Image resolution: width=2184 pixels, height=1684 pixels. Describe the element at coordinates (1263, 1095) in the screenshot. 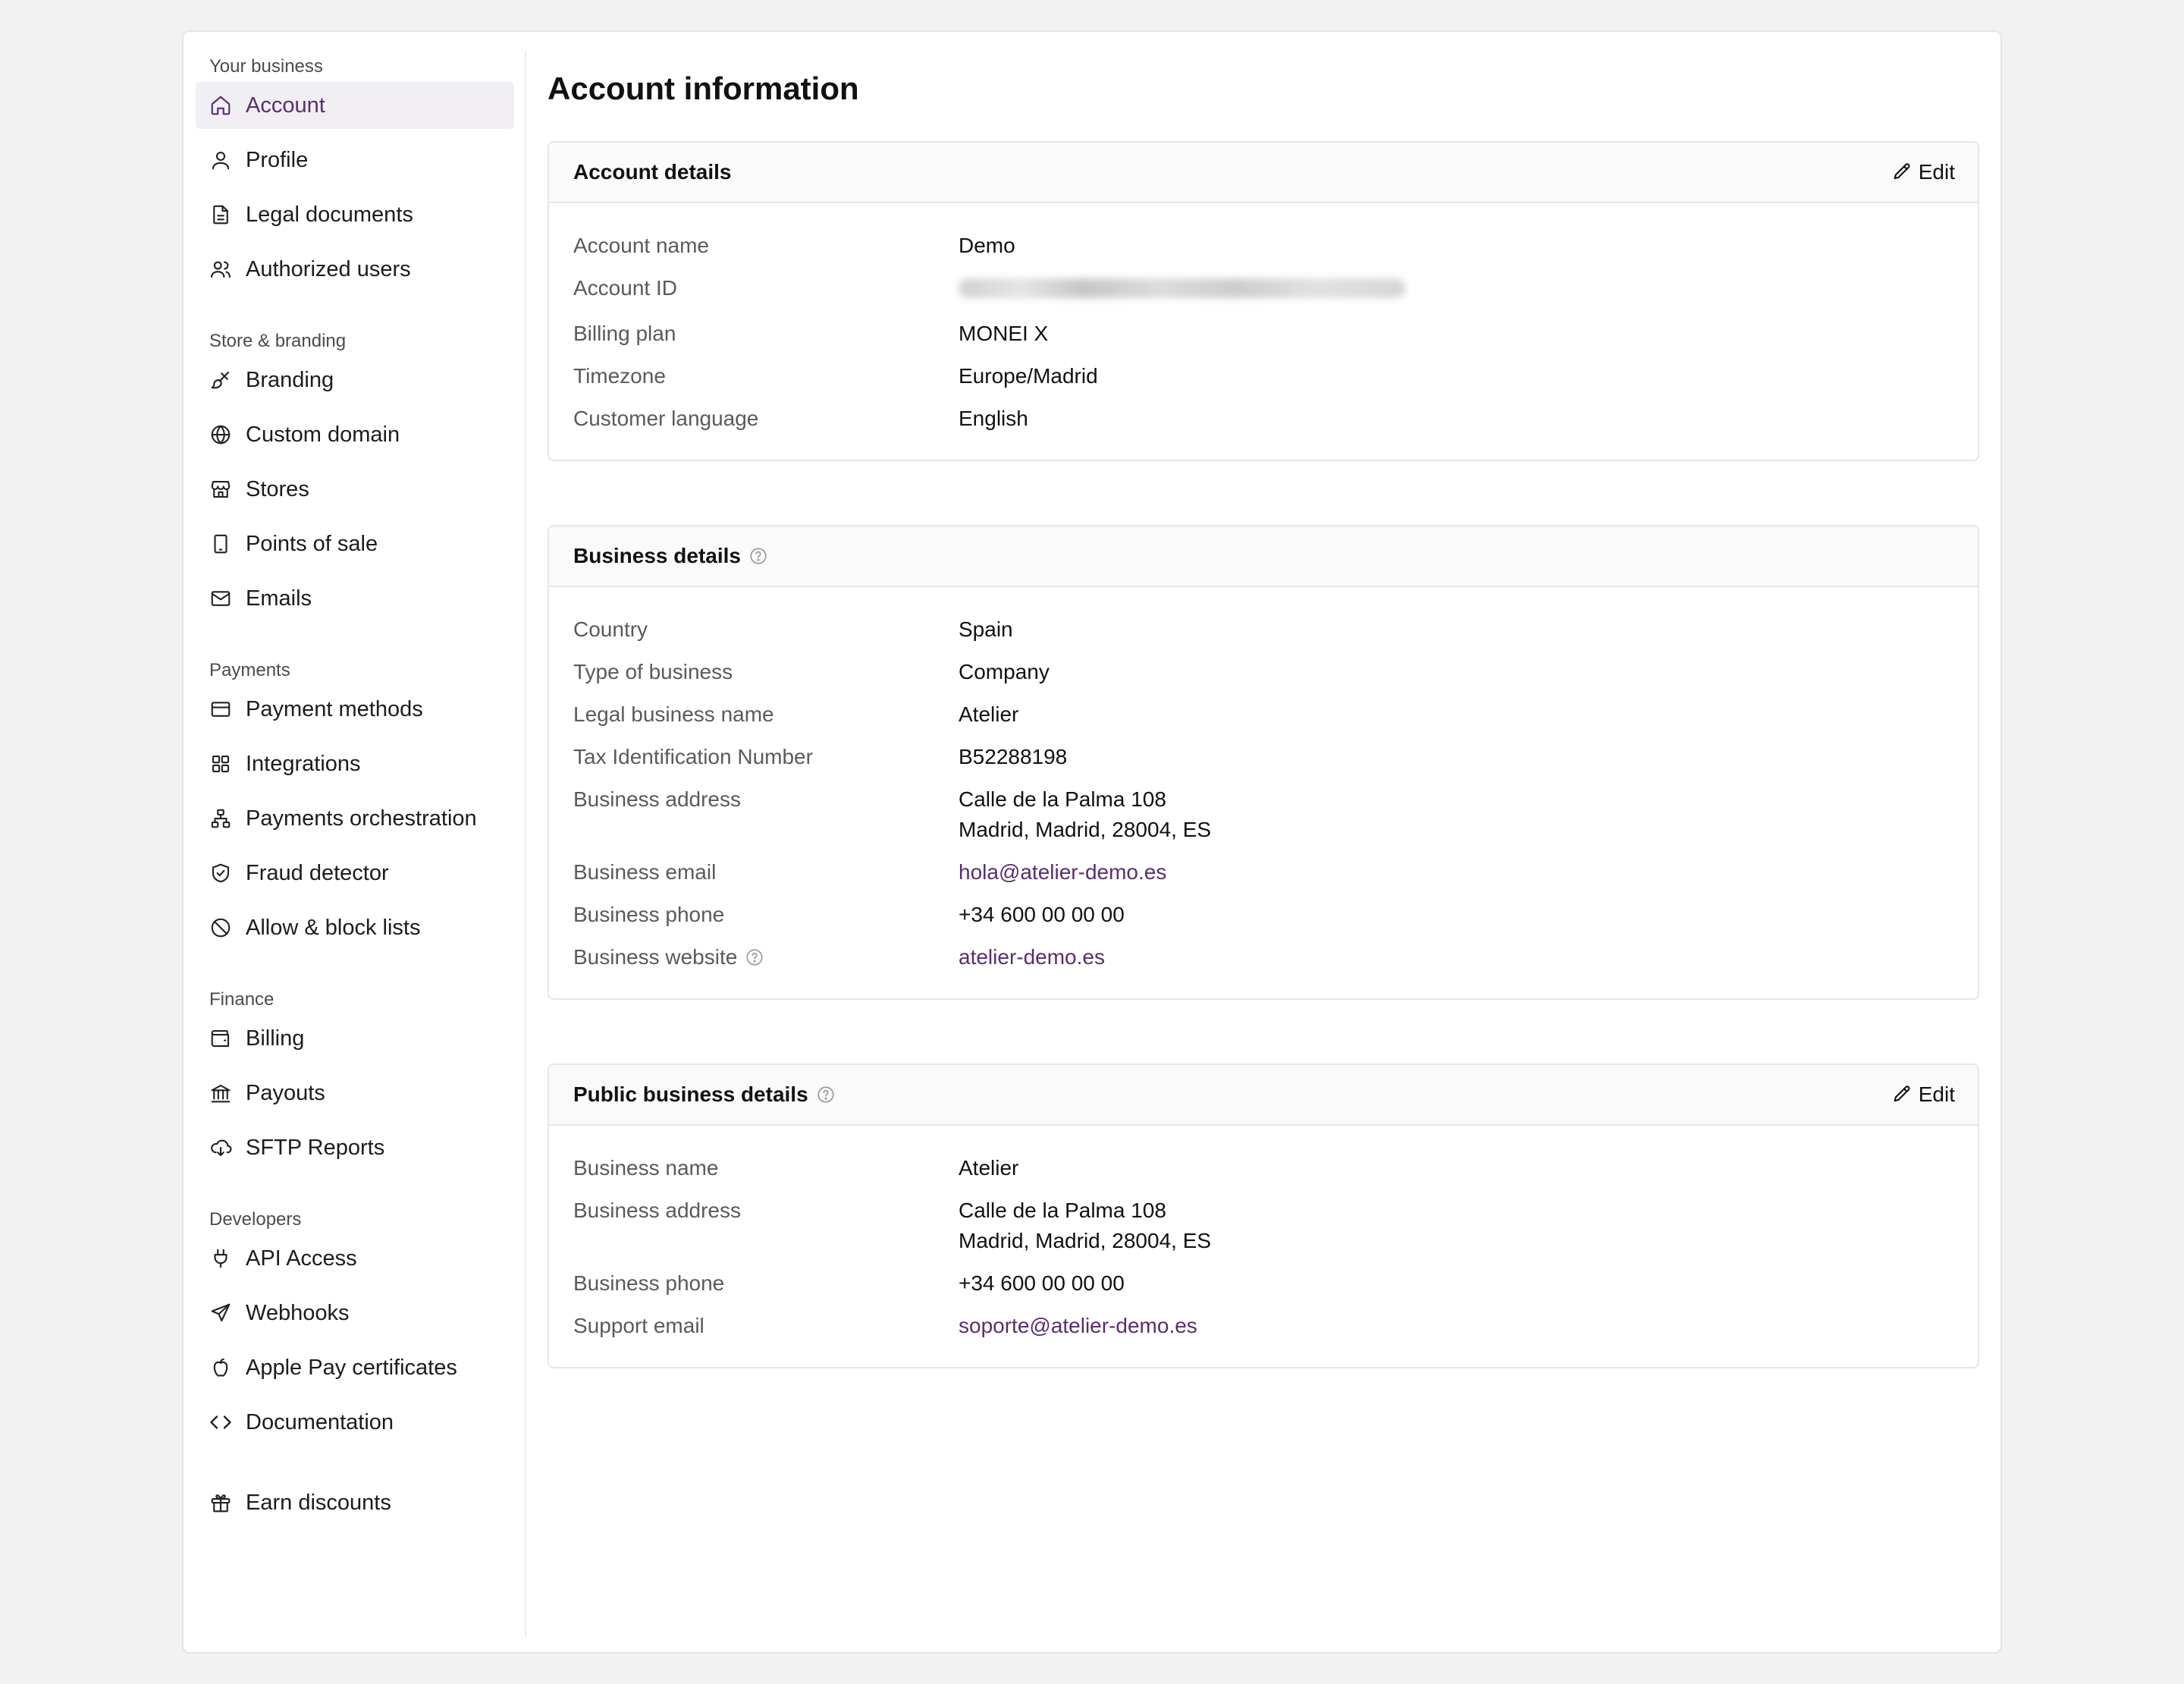

I see `card-header: Public business details Edit` at that location.